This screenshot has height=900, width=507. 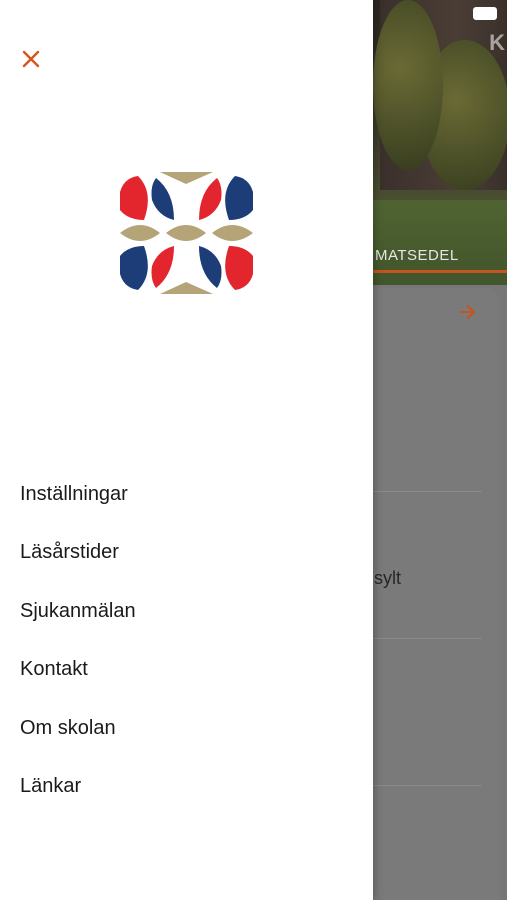 What do you see at coordinates (417, 255) in the screenshot?
I see `tab-matsedel: MATSEDEL` at bounding box center [417, 255].